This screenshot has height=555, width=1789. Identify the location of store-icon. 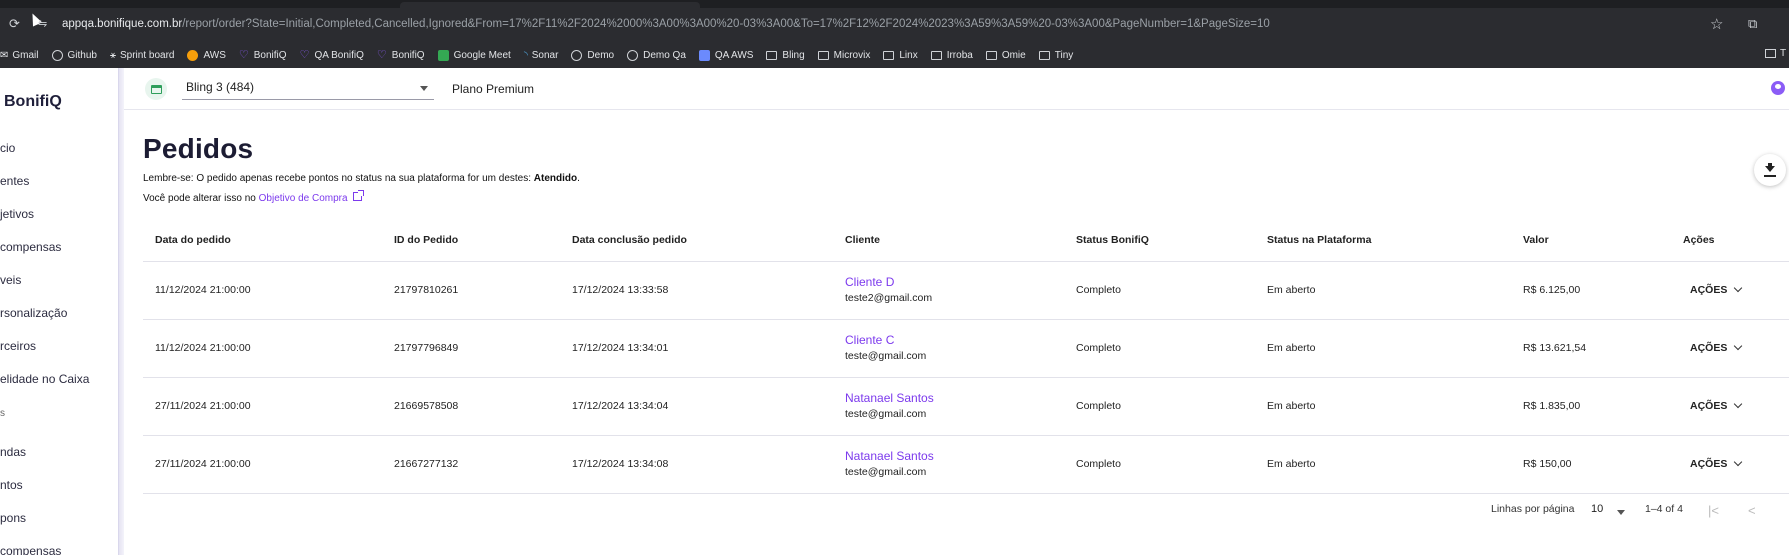
(156, 89).